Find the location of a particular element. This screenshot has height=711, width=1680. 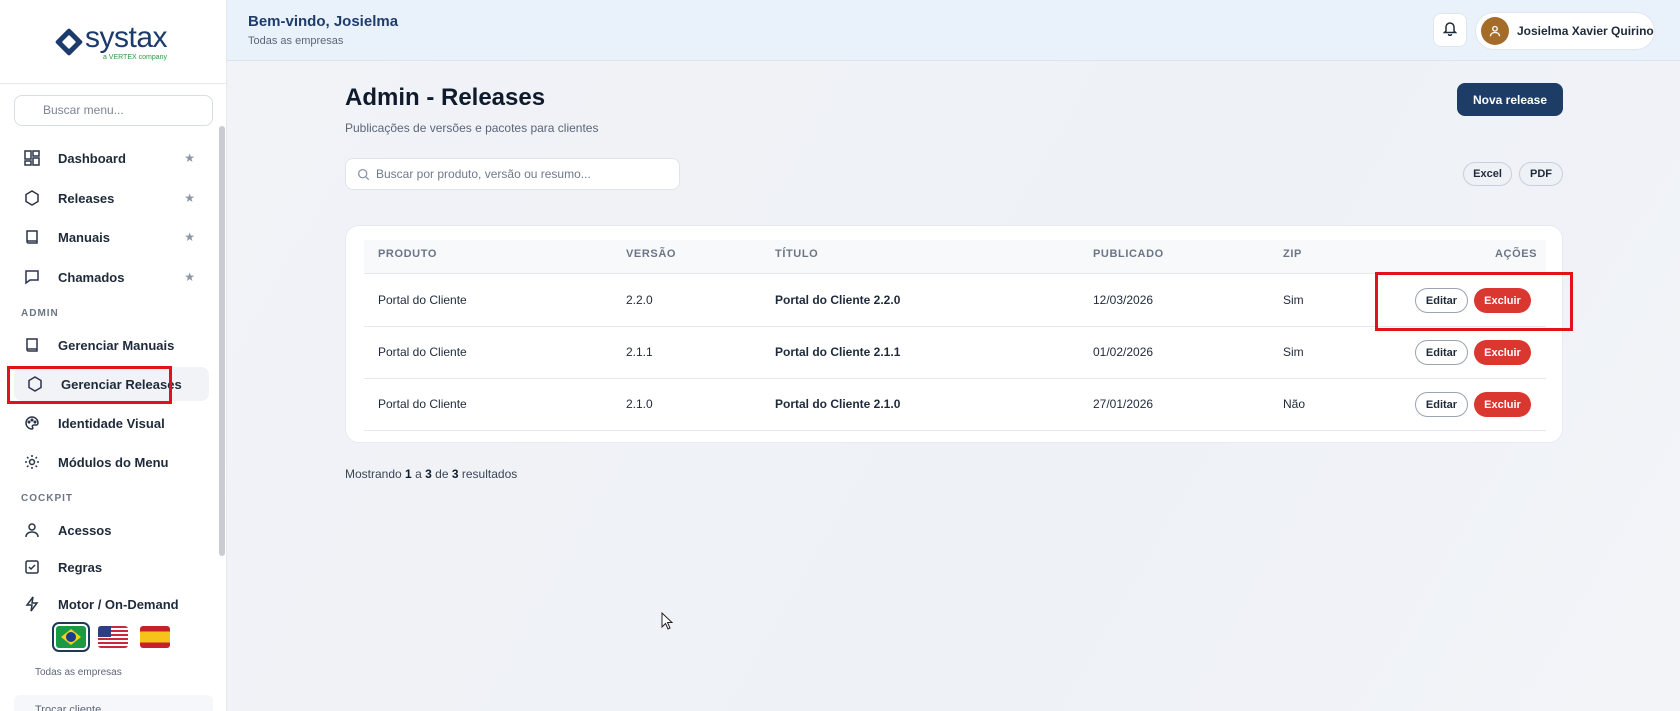

column-header-titulo: TÍTULO is located at coordinates (797, 254).